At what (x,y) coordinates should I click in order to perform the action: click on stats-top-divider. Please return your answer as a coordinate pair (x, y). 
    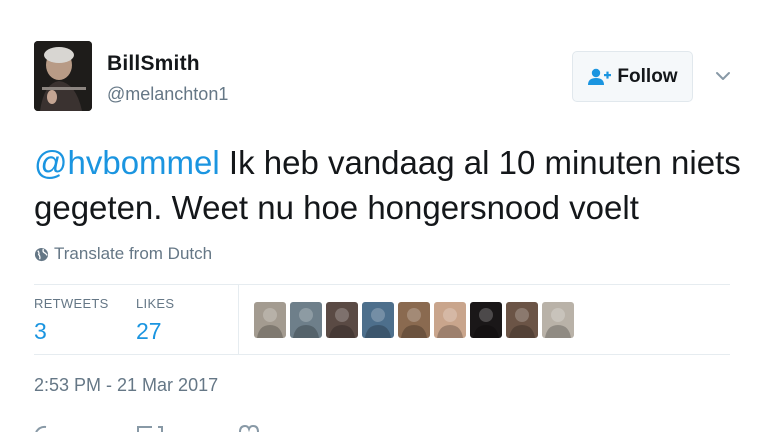
    Looking at the image, I should click on (382, 284).